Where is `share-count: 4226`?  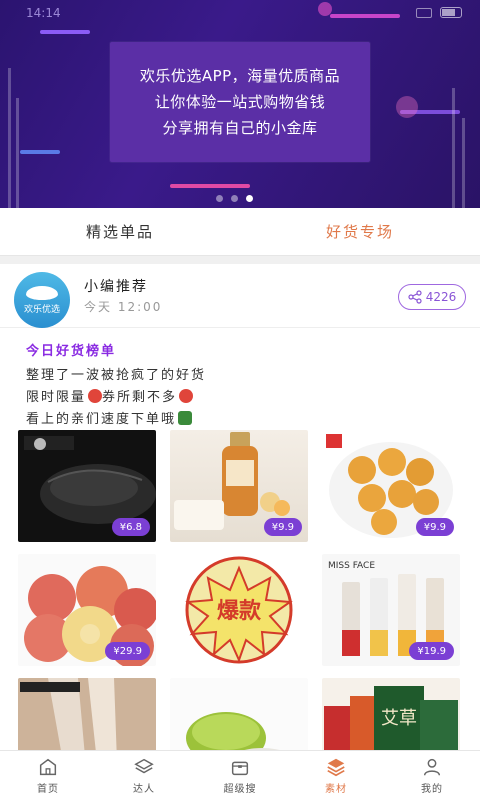
share-count: 4226 is located at coordinates (441, 297).